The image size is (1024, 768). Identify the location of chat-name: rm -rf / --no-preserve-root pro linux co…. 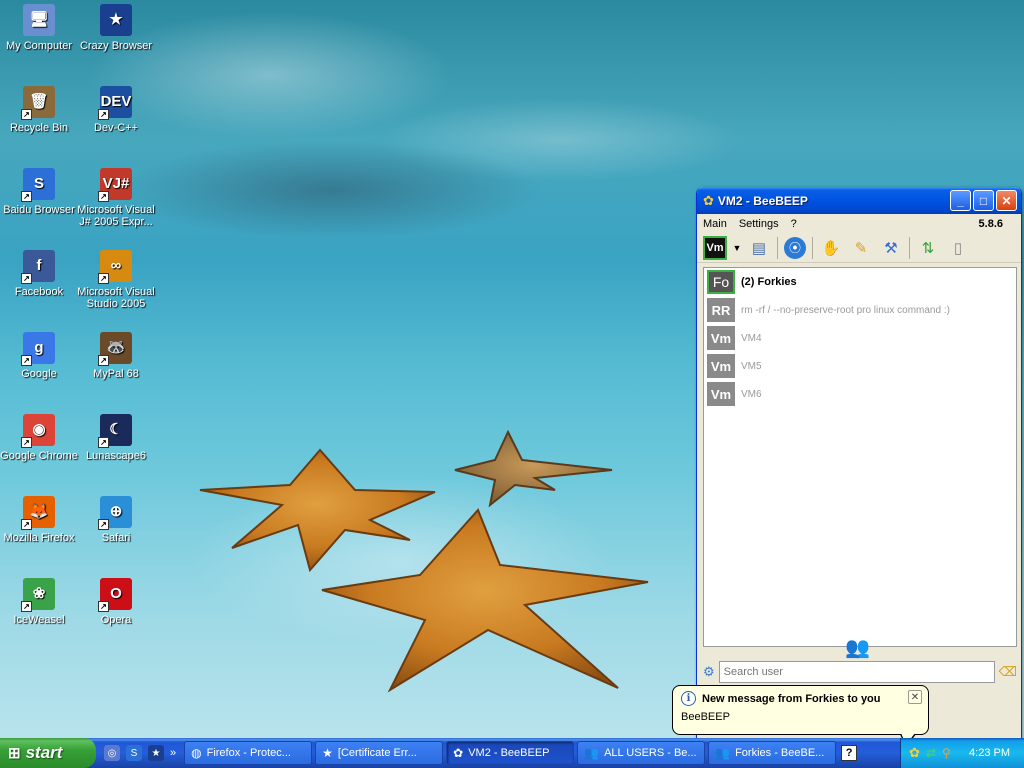
(845, 310).